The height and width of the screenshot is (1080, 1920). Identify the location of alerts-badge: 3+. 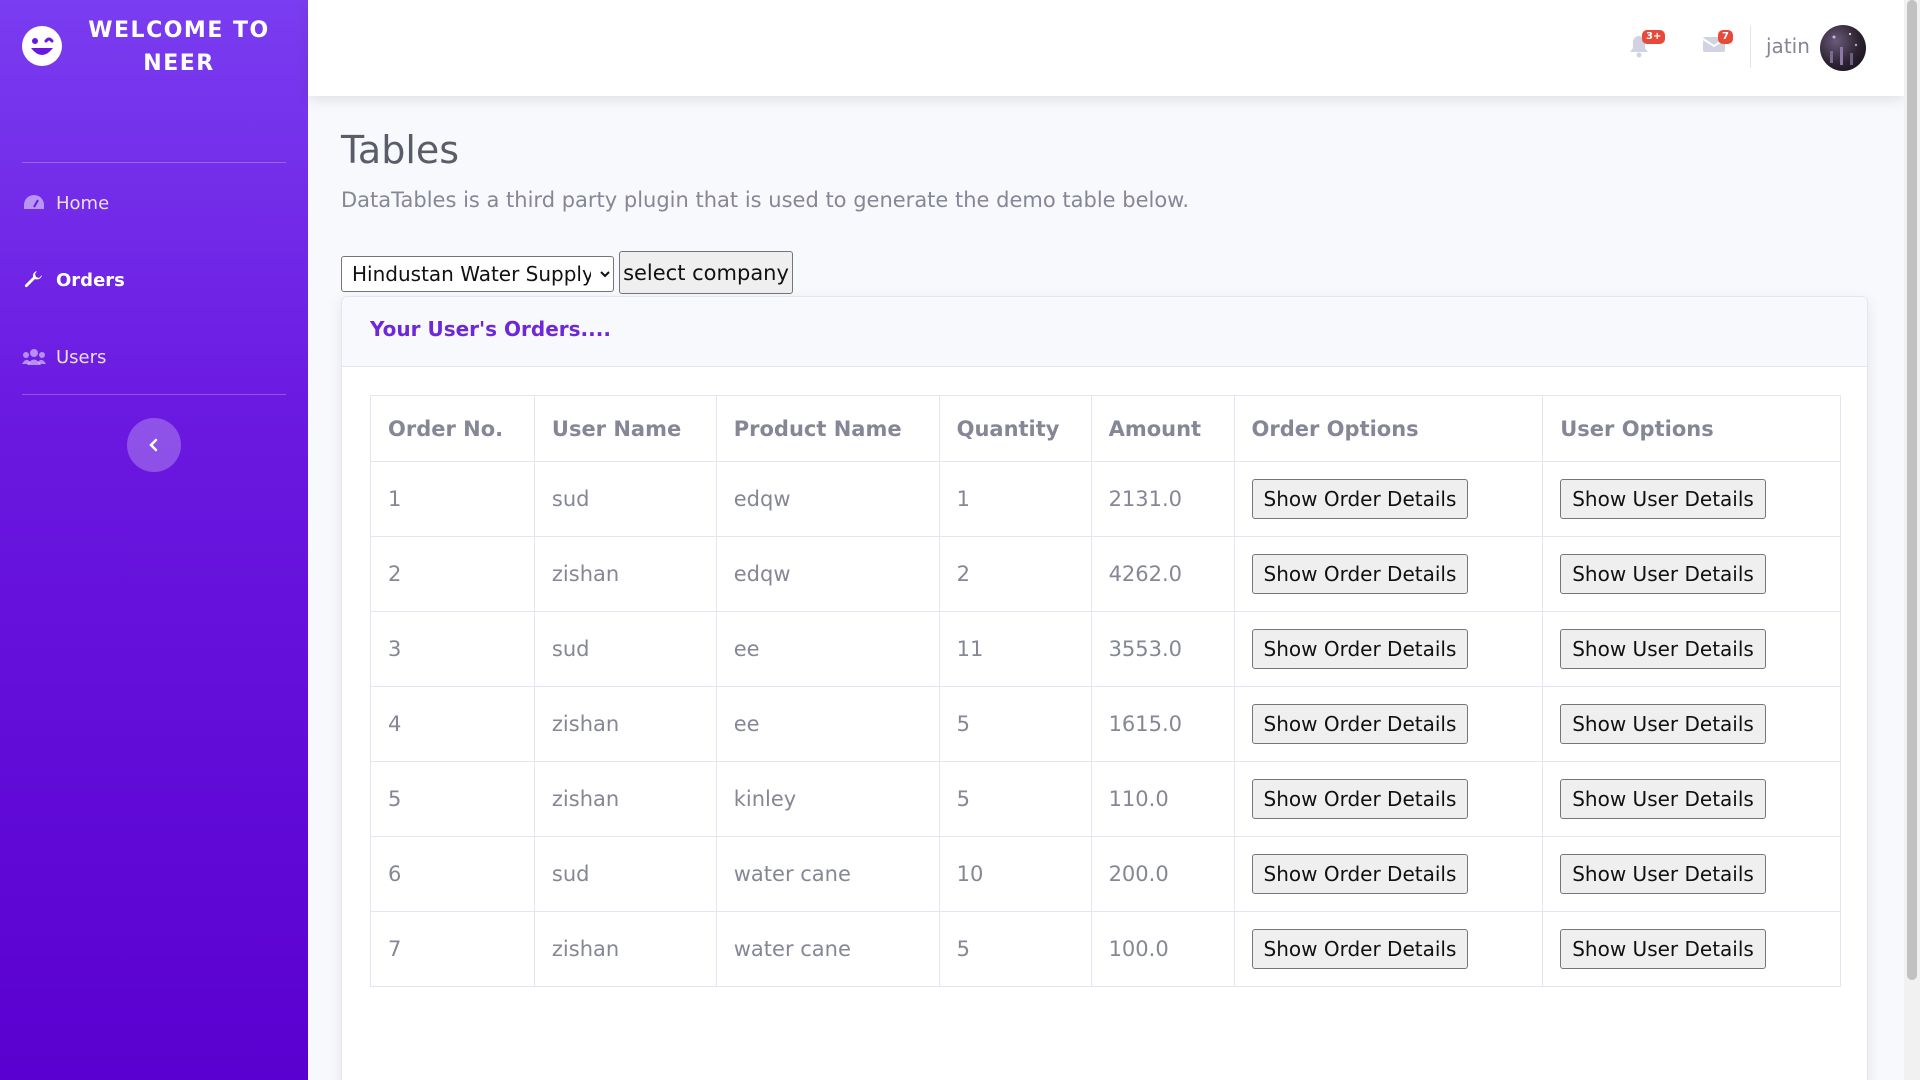
(1654, 37).